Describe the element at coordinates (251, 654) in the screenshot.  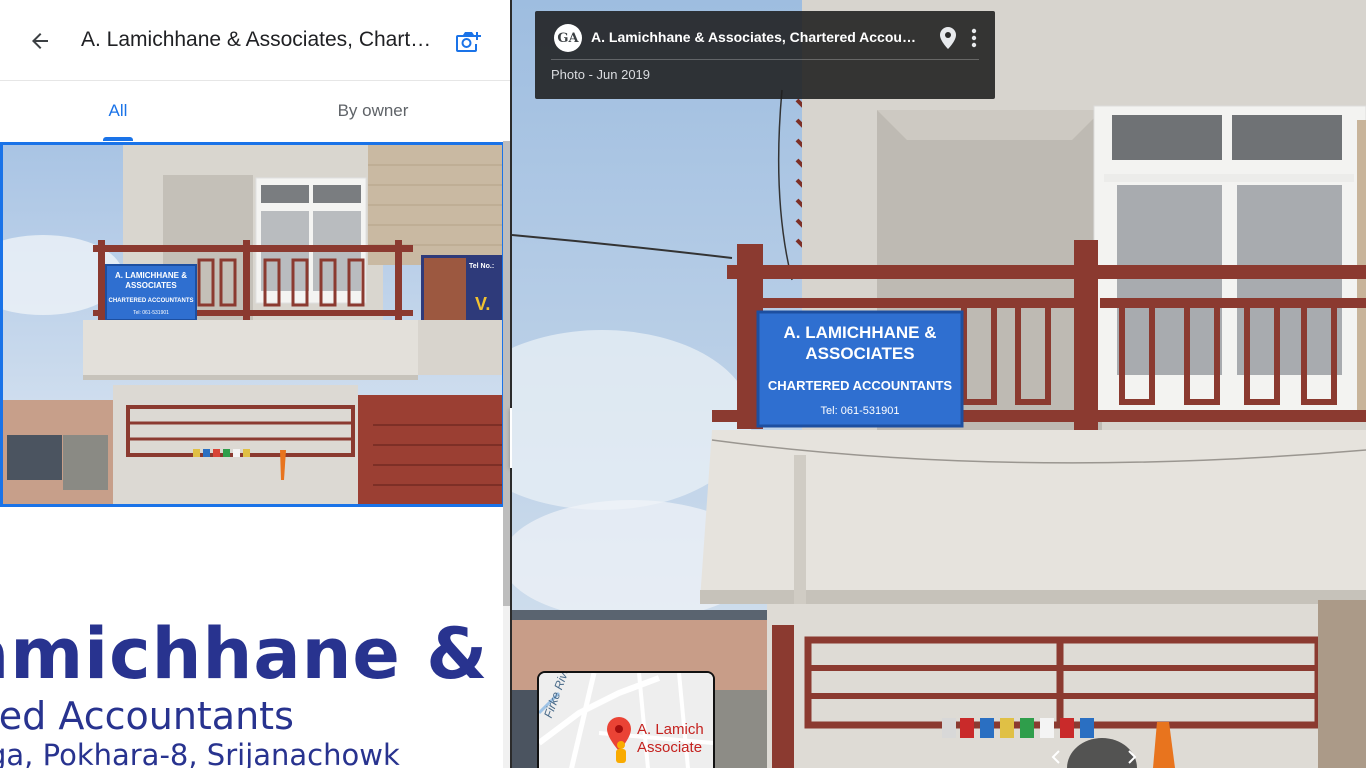
I see `logo-business-name: amichhane & Ass` at that location.